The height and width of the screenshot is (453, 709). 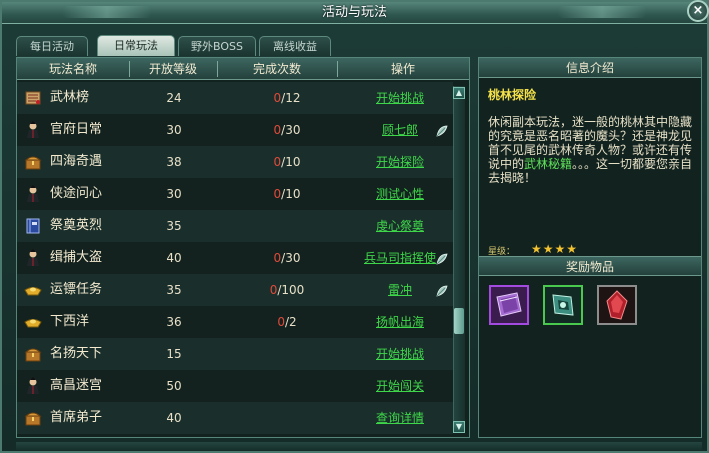 I want to click on gameplay-name: 运镖任务, so click(x=76, y=289).